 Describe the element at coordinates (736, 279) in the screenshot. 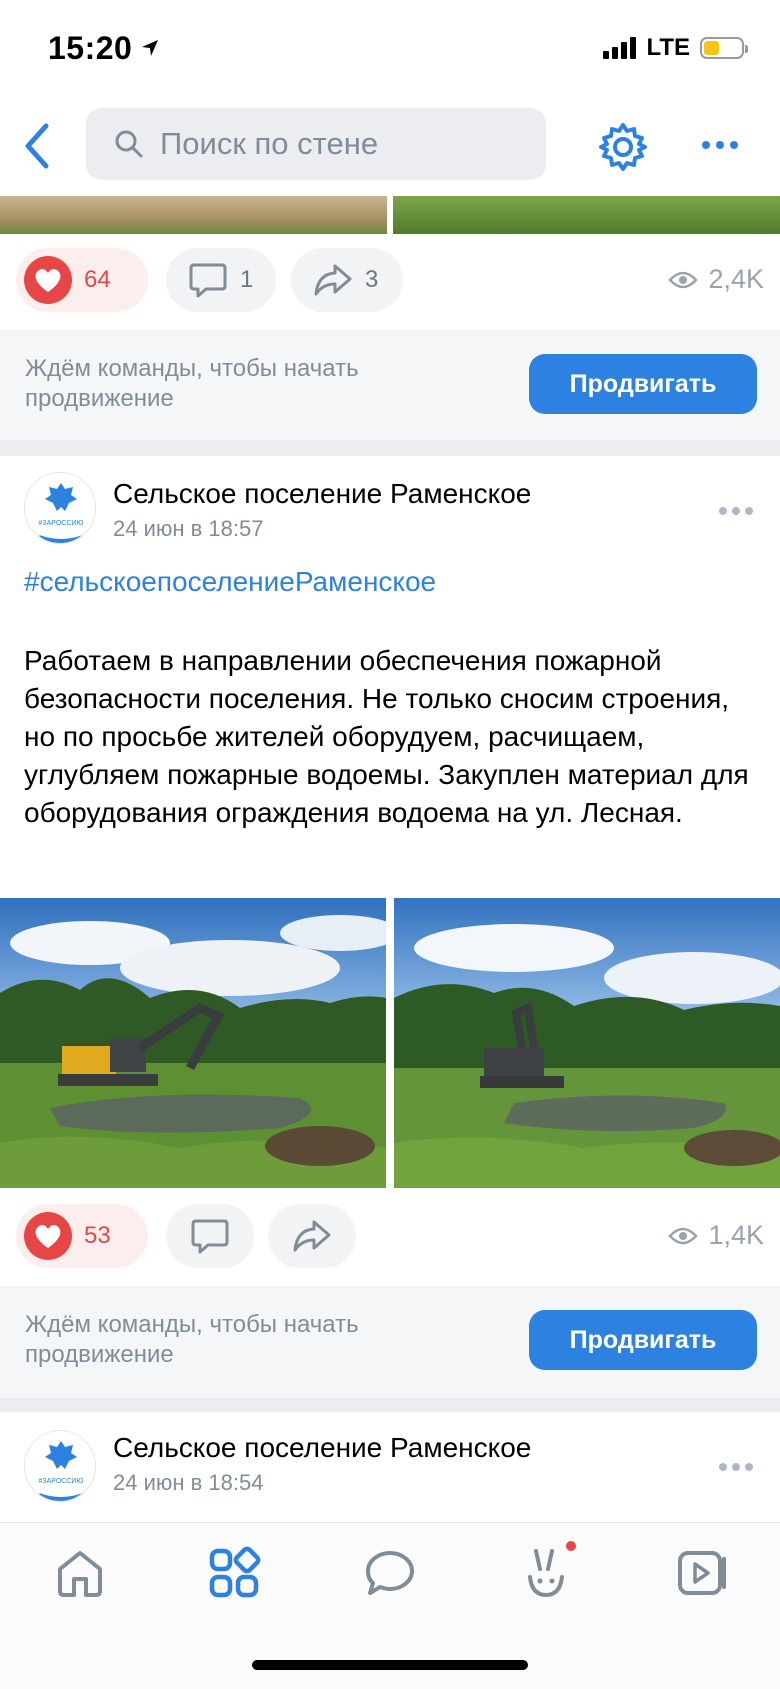

I see `views-count: 2,4K` at that location.